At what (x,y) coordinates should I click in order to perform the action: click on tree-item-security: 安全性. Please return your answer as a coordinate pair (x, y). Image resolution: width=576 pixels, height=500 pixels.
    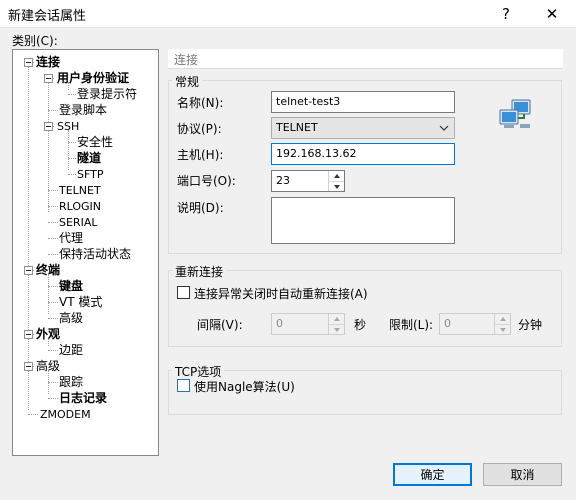
    Looking at the image, I should click on (95, 142).